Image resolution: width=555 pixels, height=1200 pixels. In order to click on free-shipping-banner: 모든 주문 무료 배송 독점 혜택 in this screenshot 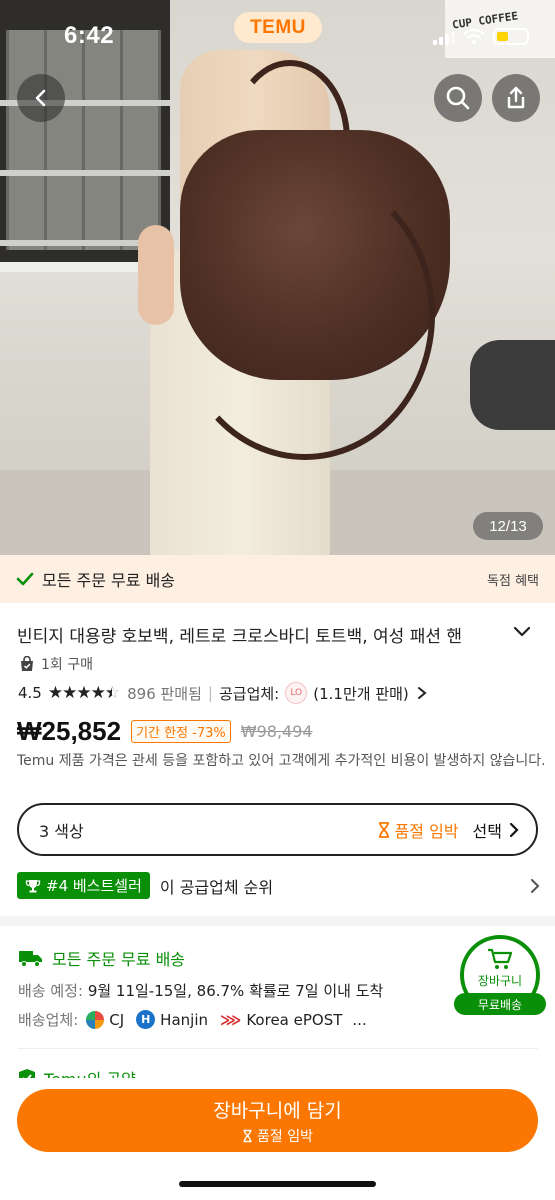, I will do `click(277, 579)`.